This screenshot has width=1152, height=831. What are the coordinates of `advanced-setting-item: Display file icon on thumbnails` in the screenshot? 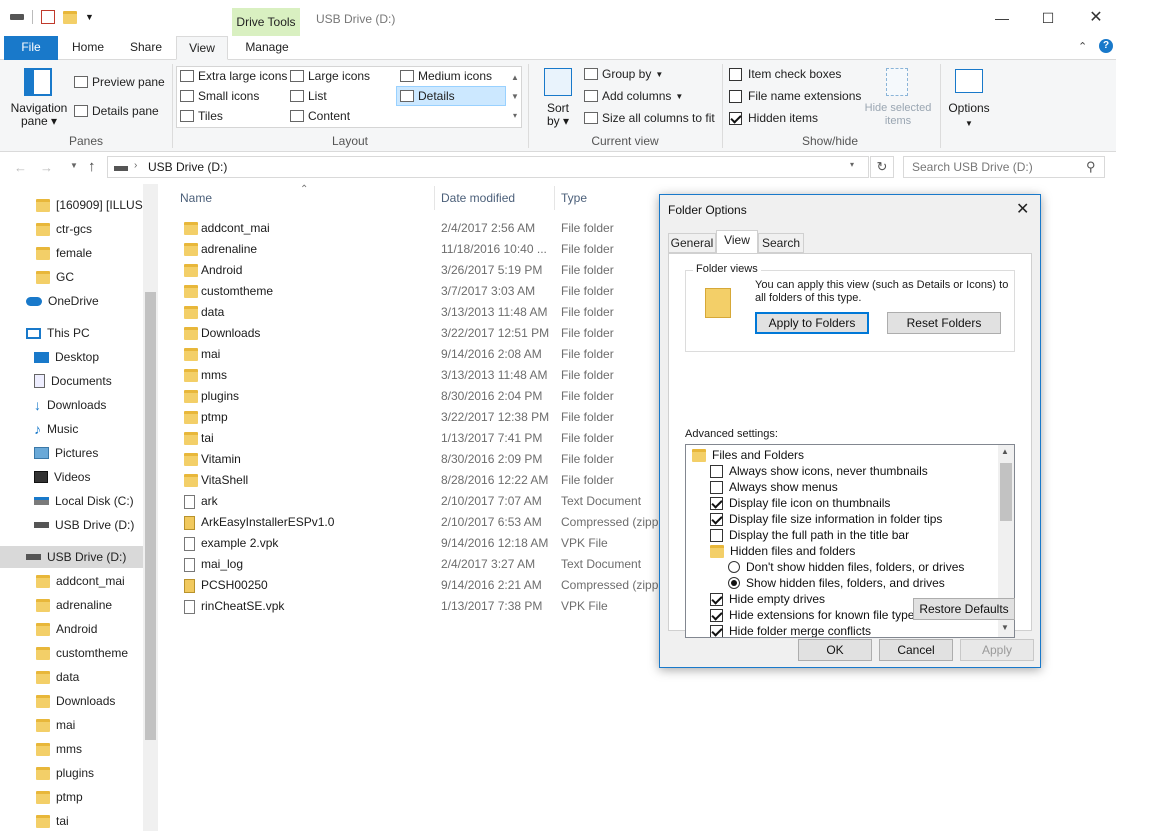 It's located at (800, 503).